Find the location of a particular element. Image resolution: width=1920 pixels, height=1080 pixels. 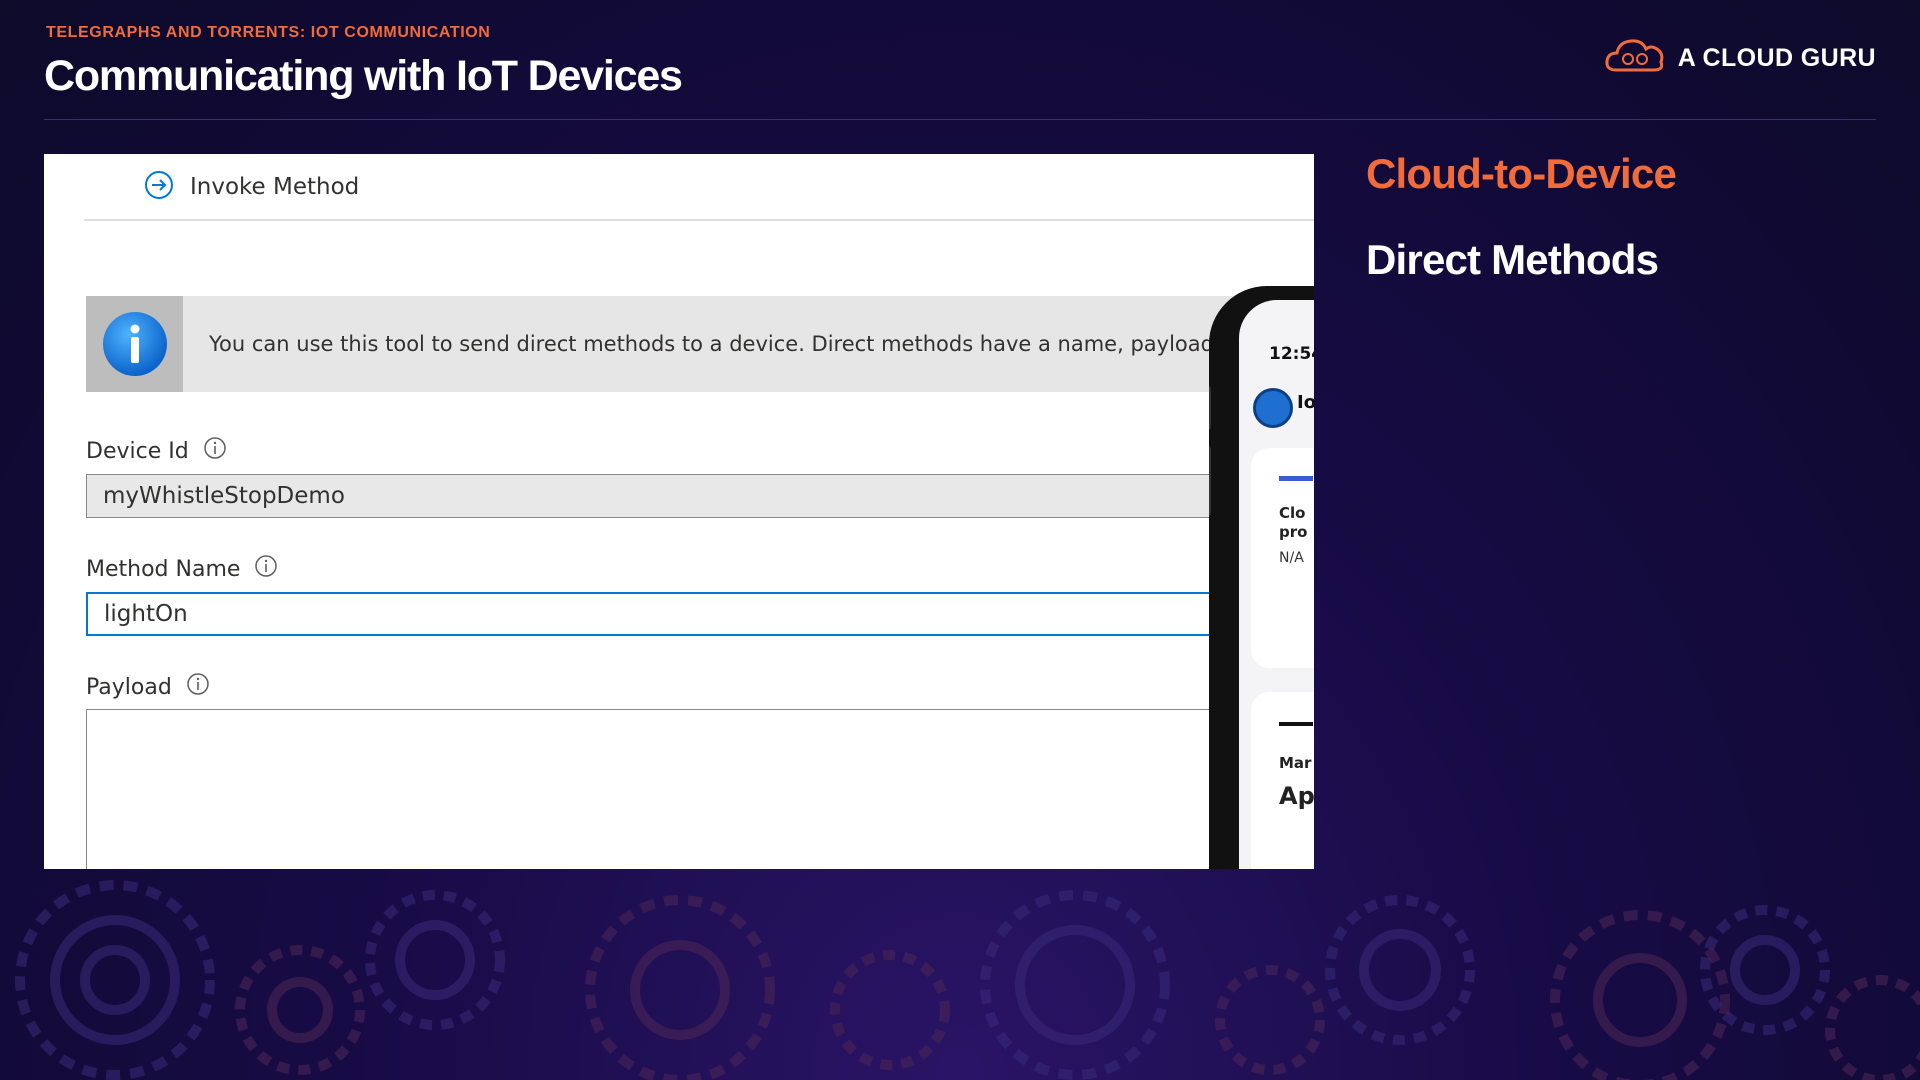

phone-app-text: Io is located at coordinates (1305, 402).